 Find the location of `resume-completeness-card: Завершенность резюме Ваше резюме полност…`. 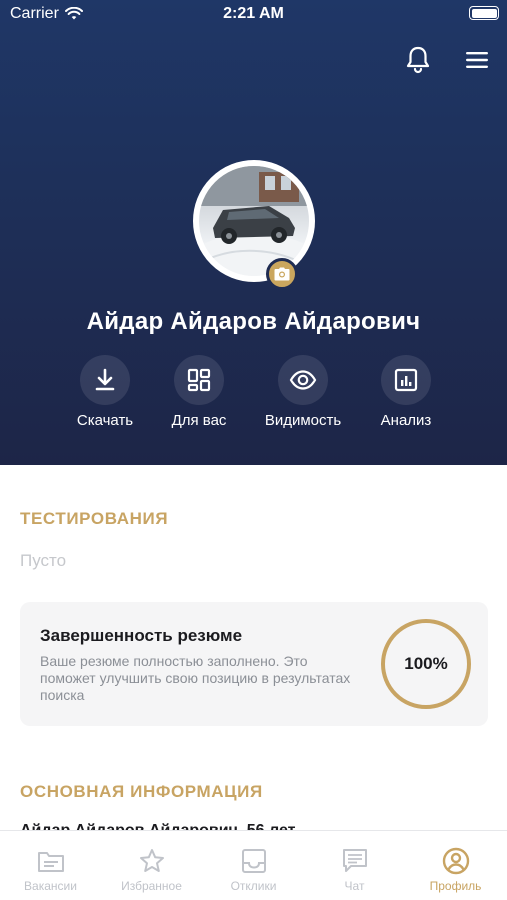

resume-completeness-card: Завершенность резюме Ваше резюме полност… is located at coordinates (254, 664).